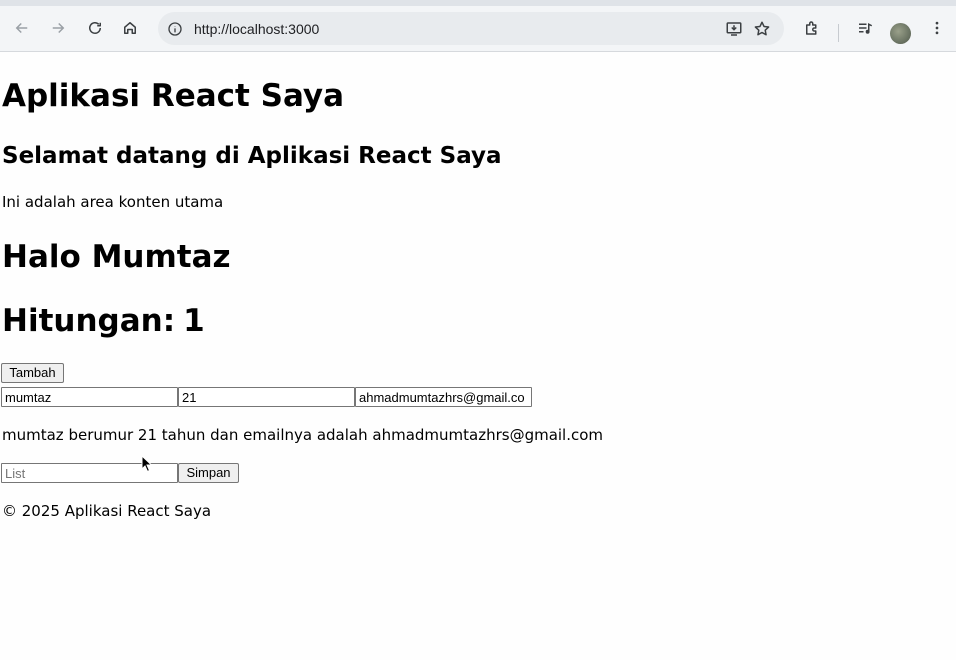 The height and width of the screenshot is (660, 956). I want to click on browser-toolbar: http://localhost:3000, so click(478, 29).